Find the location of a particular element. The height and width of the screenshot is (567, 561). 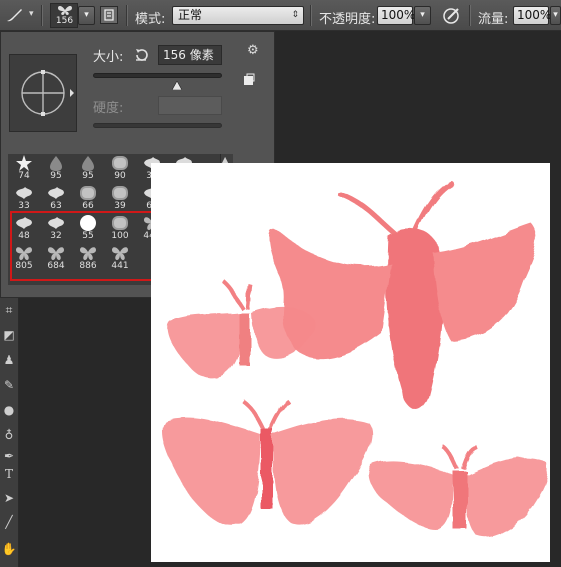

star-brush-icon is located at coordinates (24, 163).